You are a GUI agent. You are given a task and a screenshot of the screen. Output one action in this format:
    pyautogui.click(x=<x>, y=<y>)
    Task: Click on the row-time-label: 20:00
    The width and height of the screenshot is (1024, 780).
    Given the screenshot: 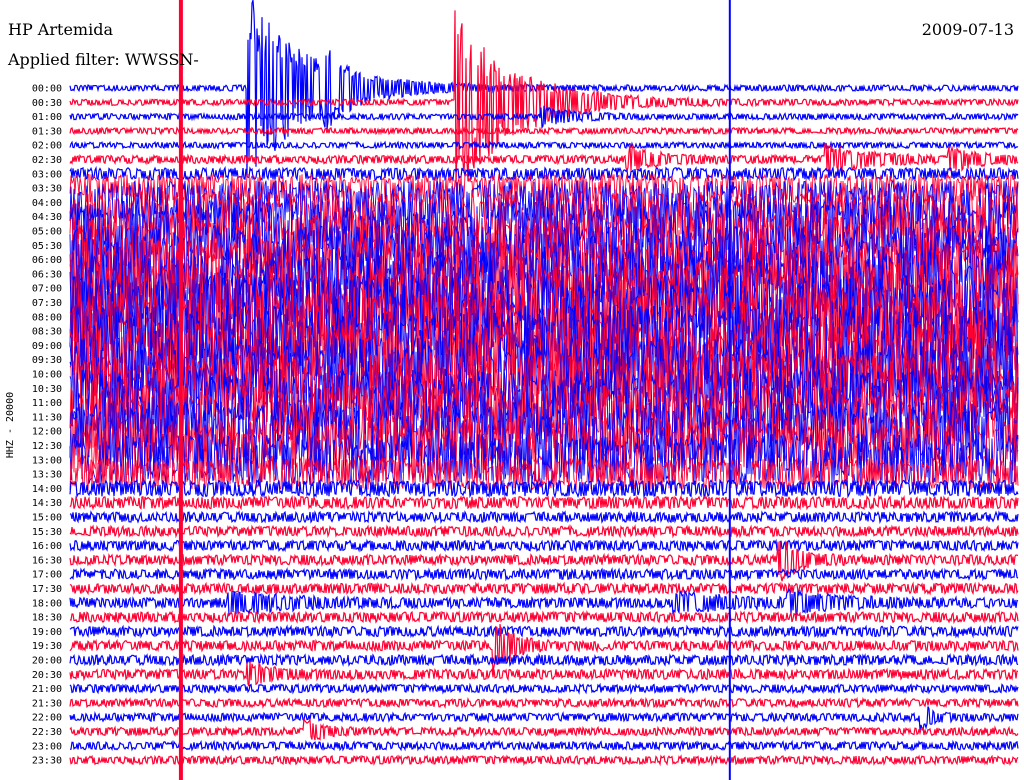 What is the action you would take?
    pyautogui.click(x=47, y=661)
    